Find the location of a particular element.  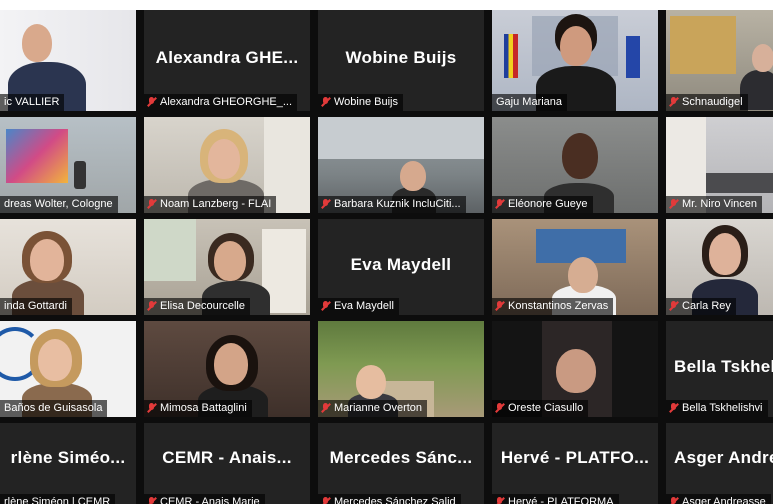

participant-tile: dreas Wolter, Cologne is located at coordinates (68, 165).